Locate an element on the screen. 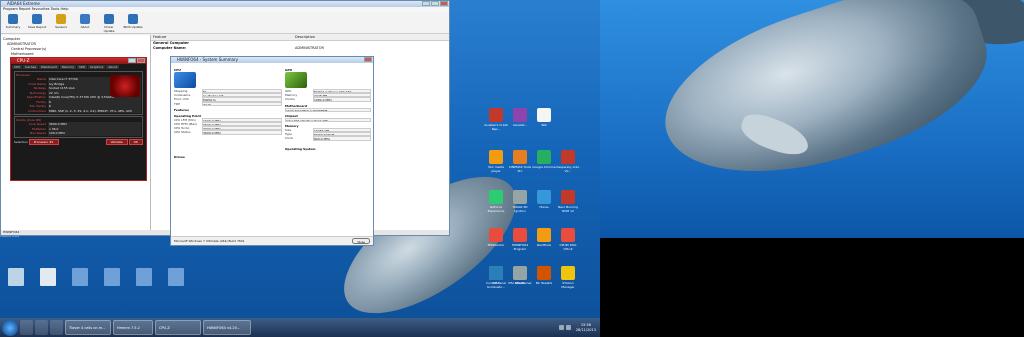 The image size is (1024, 337). clock: 15:56 28/11/2013 is located at coordinates (586, 327).